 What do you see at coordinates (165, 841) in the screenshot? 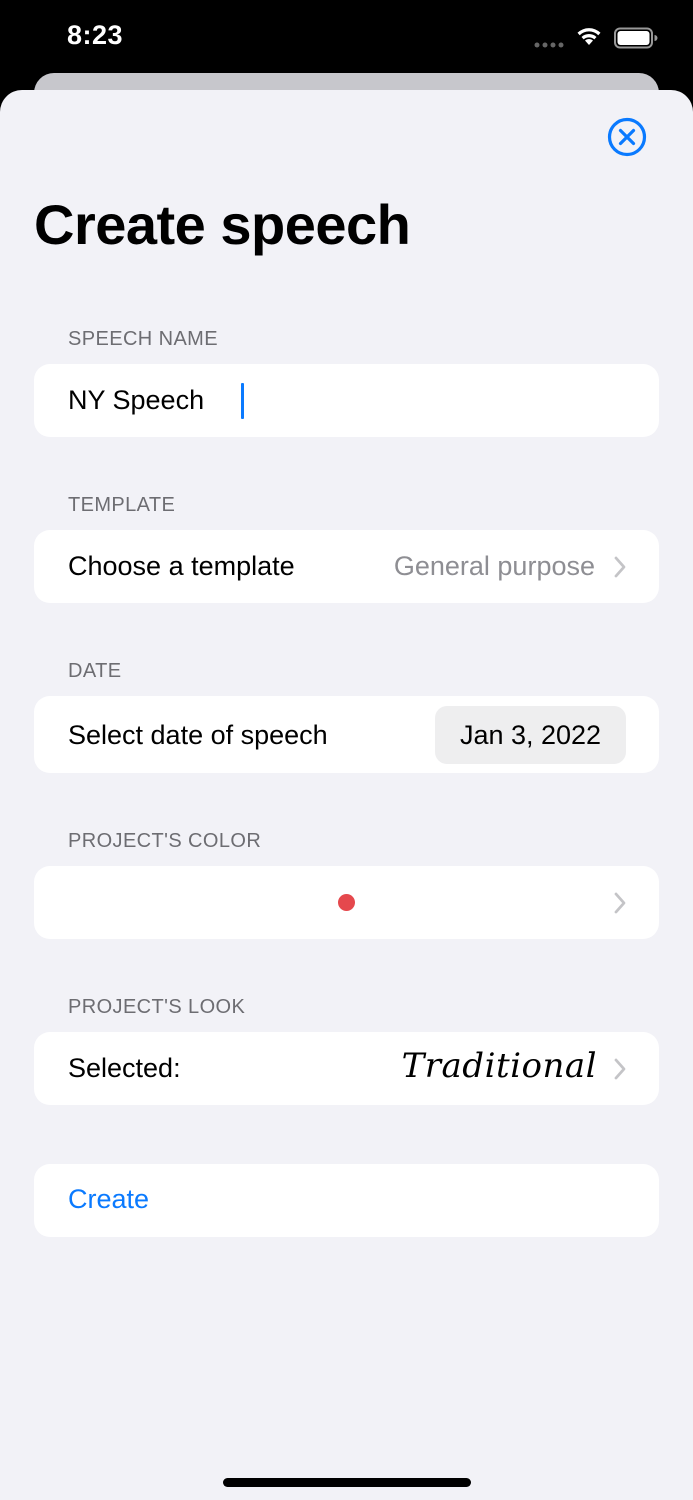
I see `section-header-project-color: PROJECT'S COLOR` at bounding box center [165, 841].